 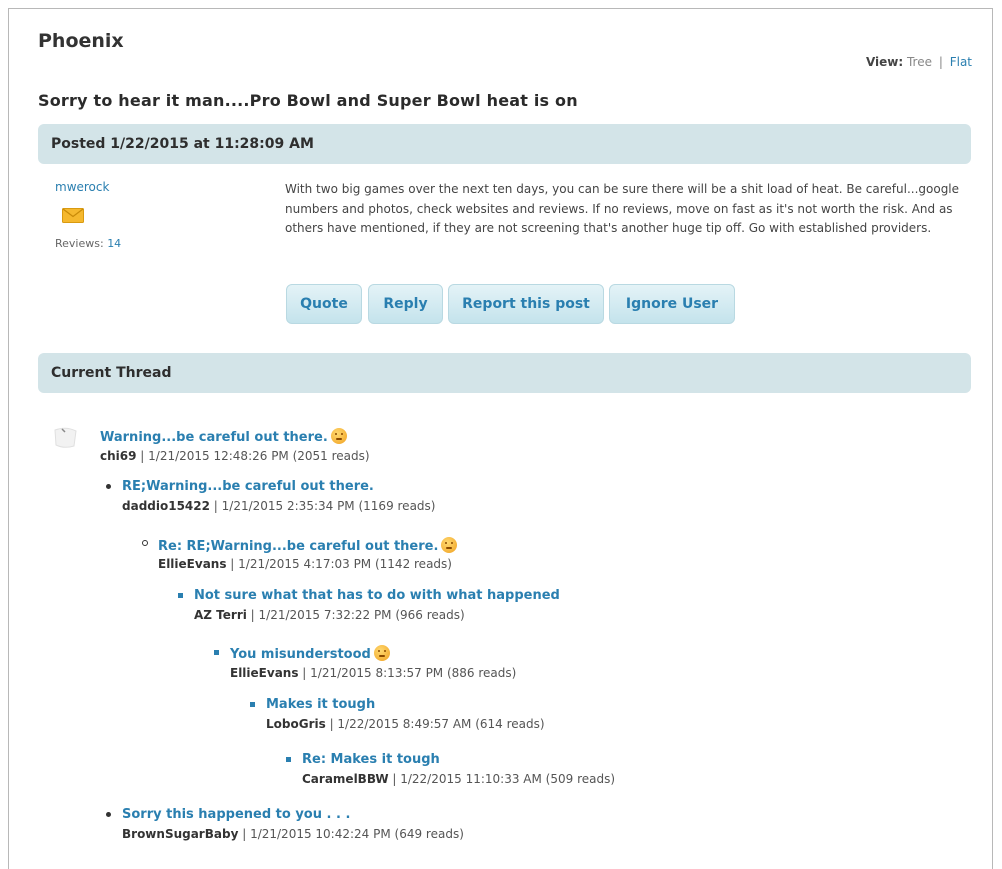 I want to click on current-thread-header: Current Thread, so click(x=504, y=373).